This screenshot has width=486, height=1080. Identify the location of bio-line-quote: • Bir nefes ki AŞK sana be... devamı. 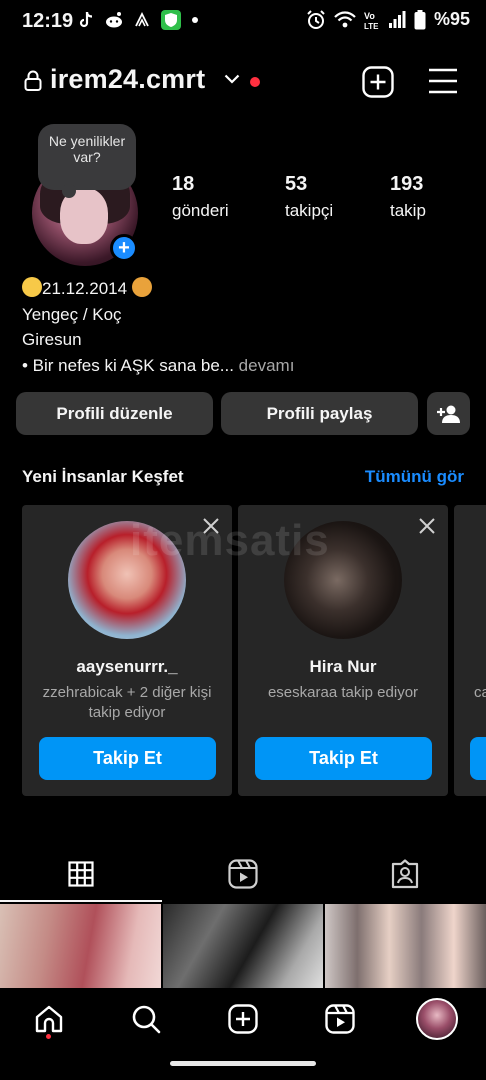
(158, 366).